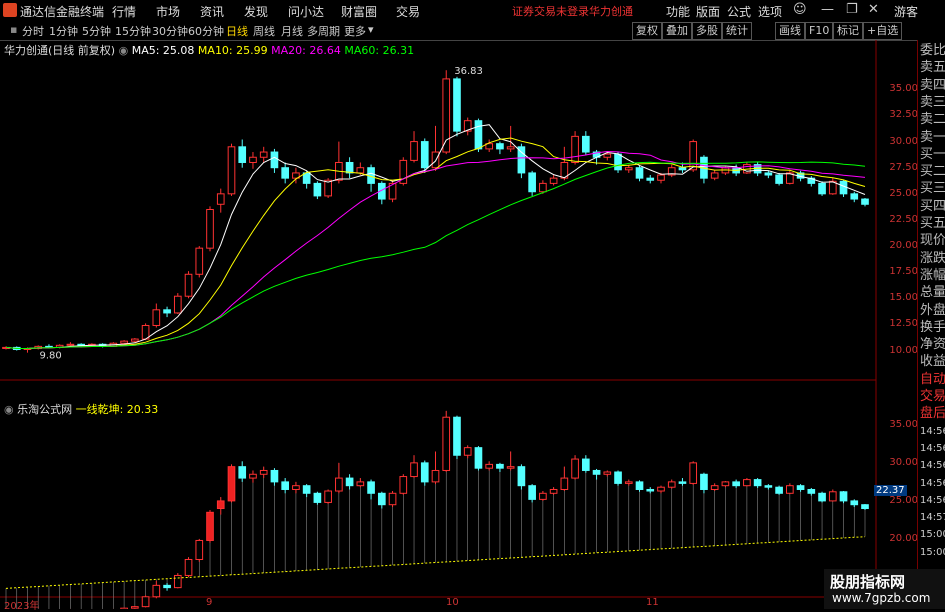 This screenshot has height=612, width=945. What do you see at coordinates (932, 240) in the screenshot?
I see `side-panel-item: 现价` at bounding box center [932, 240].